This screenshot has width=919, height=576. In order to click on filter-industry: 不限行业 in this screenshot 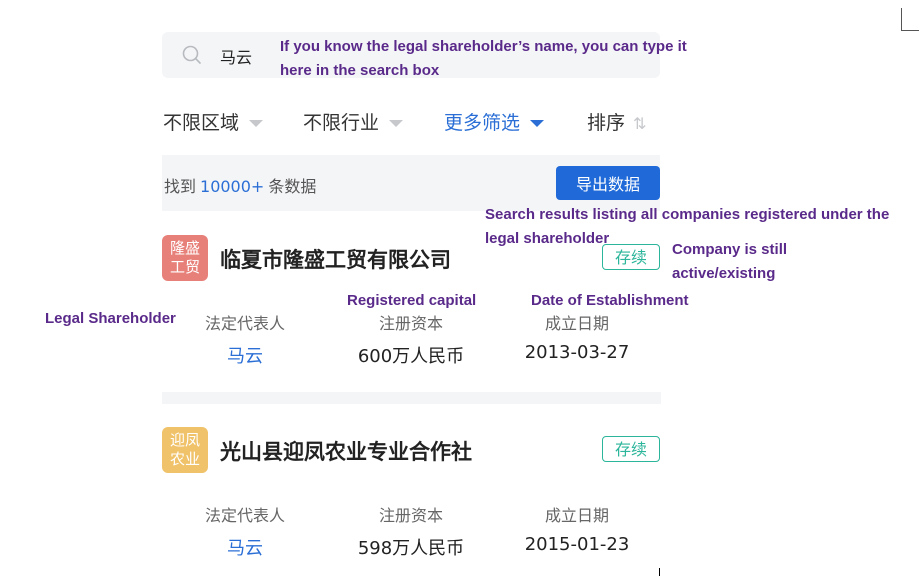, I will do `click(353, 121)`.